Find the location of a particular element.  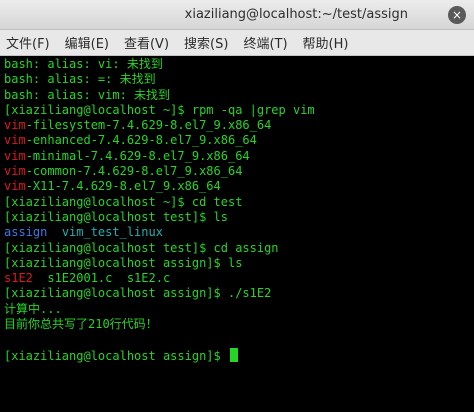

terminal-line: [xiaziliang@localhost ~]$ cd test is located at coordinates (123, 201).